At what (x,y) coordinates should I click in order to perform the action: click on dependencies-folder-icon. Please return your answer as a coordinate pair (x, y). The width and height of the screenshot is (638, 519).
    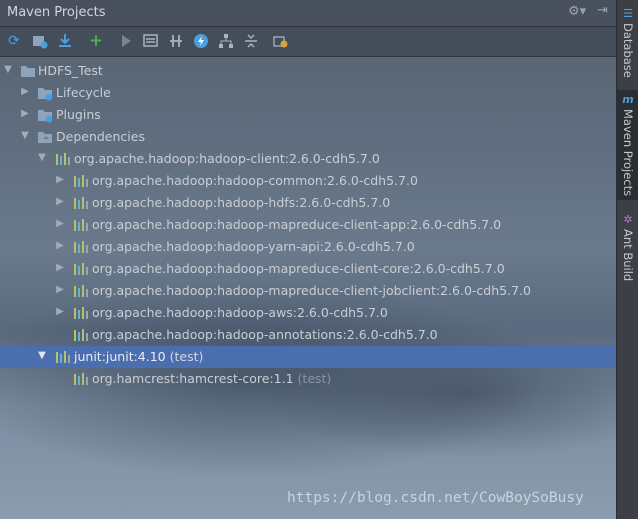
    Looking at the image, I should click on (45, 137).